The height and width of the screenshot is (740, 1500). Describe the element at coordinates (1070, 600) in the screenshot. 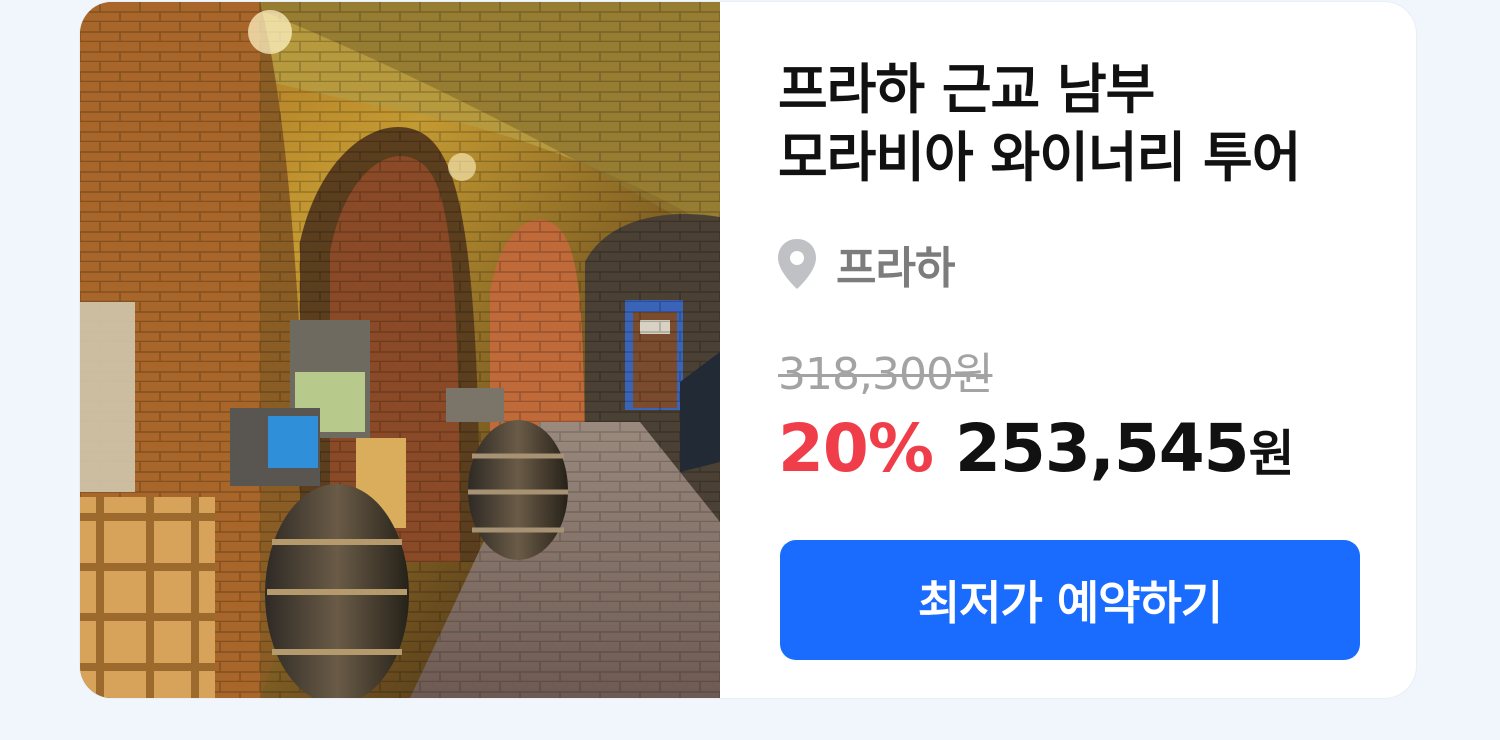

I see `book-lowest-price-button: 최저가 예약하기` at that location.